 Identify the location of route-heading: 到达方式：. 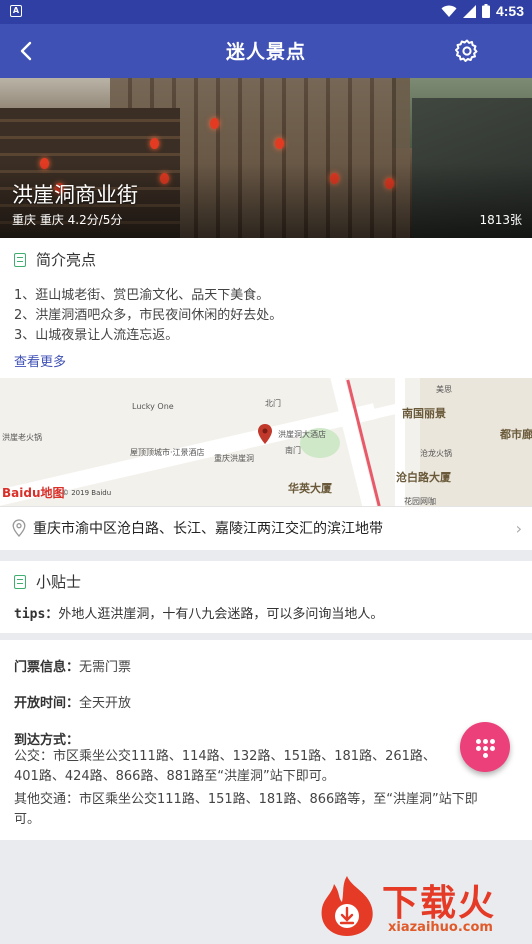
(46, 738).